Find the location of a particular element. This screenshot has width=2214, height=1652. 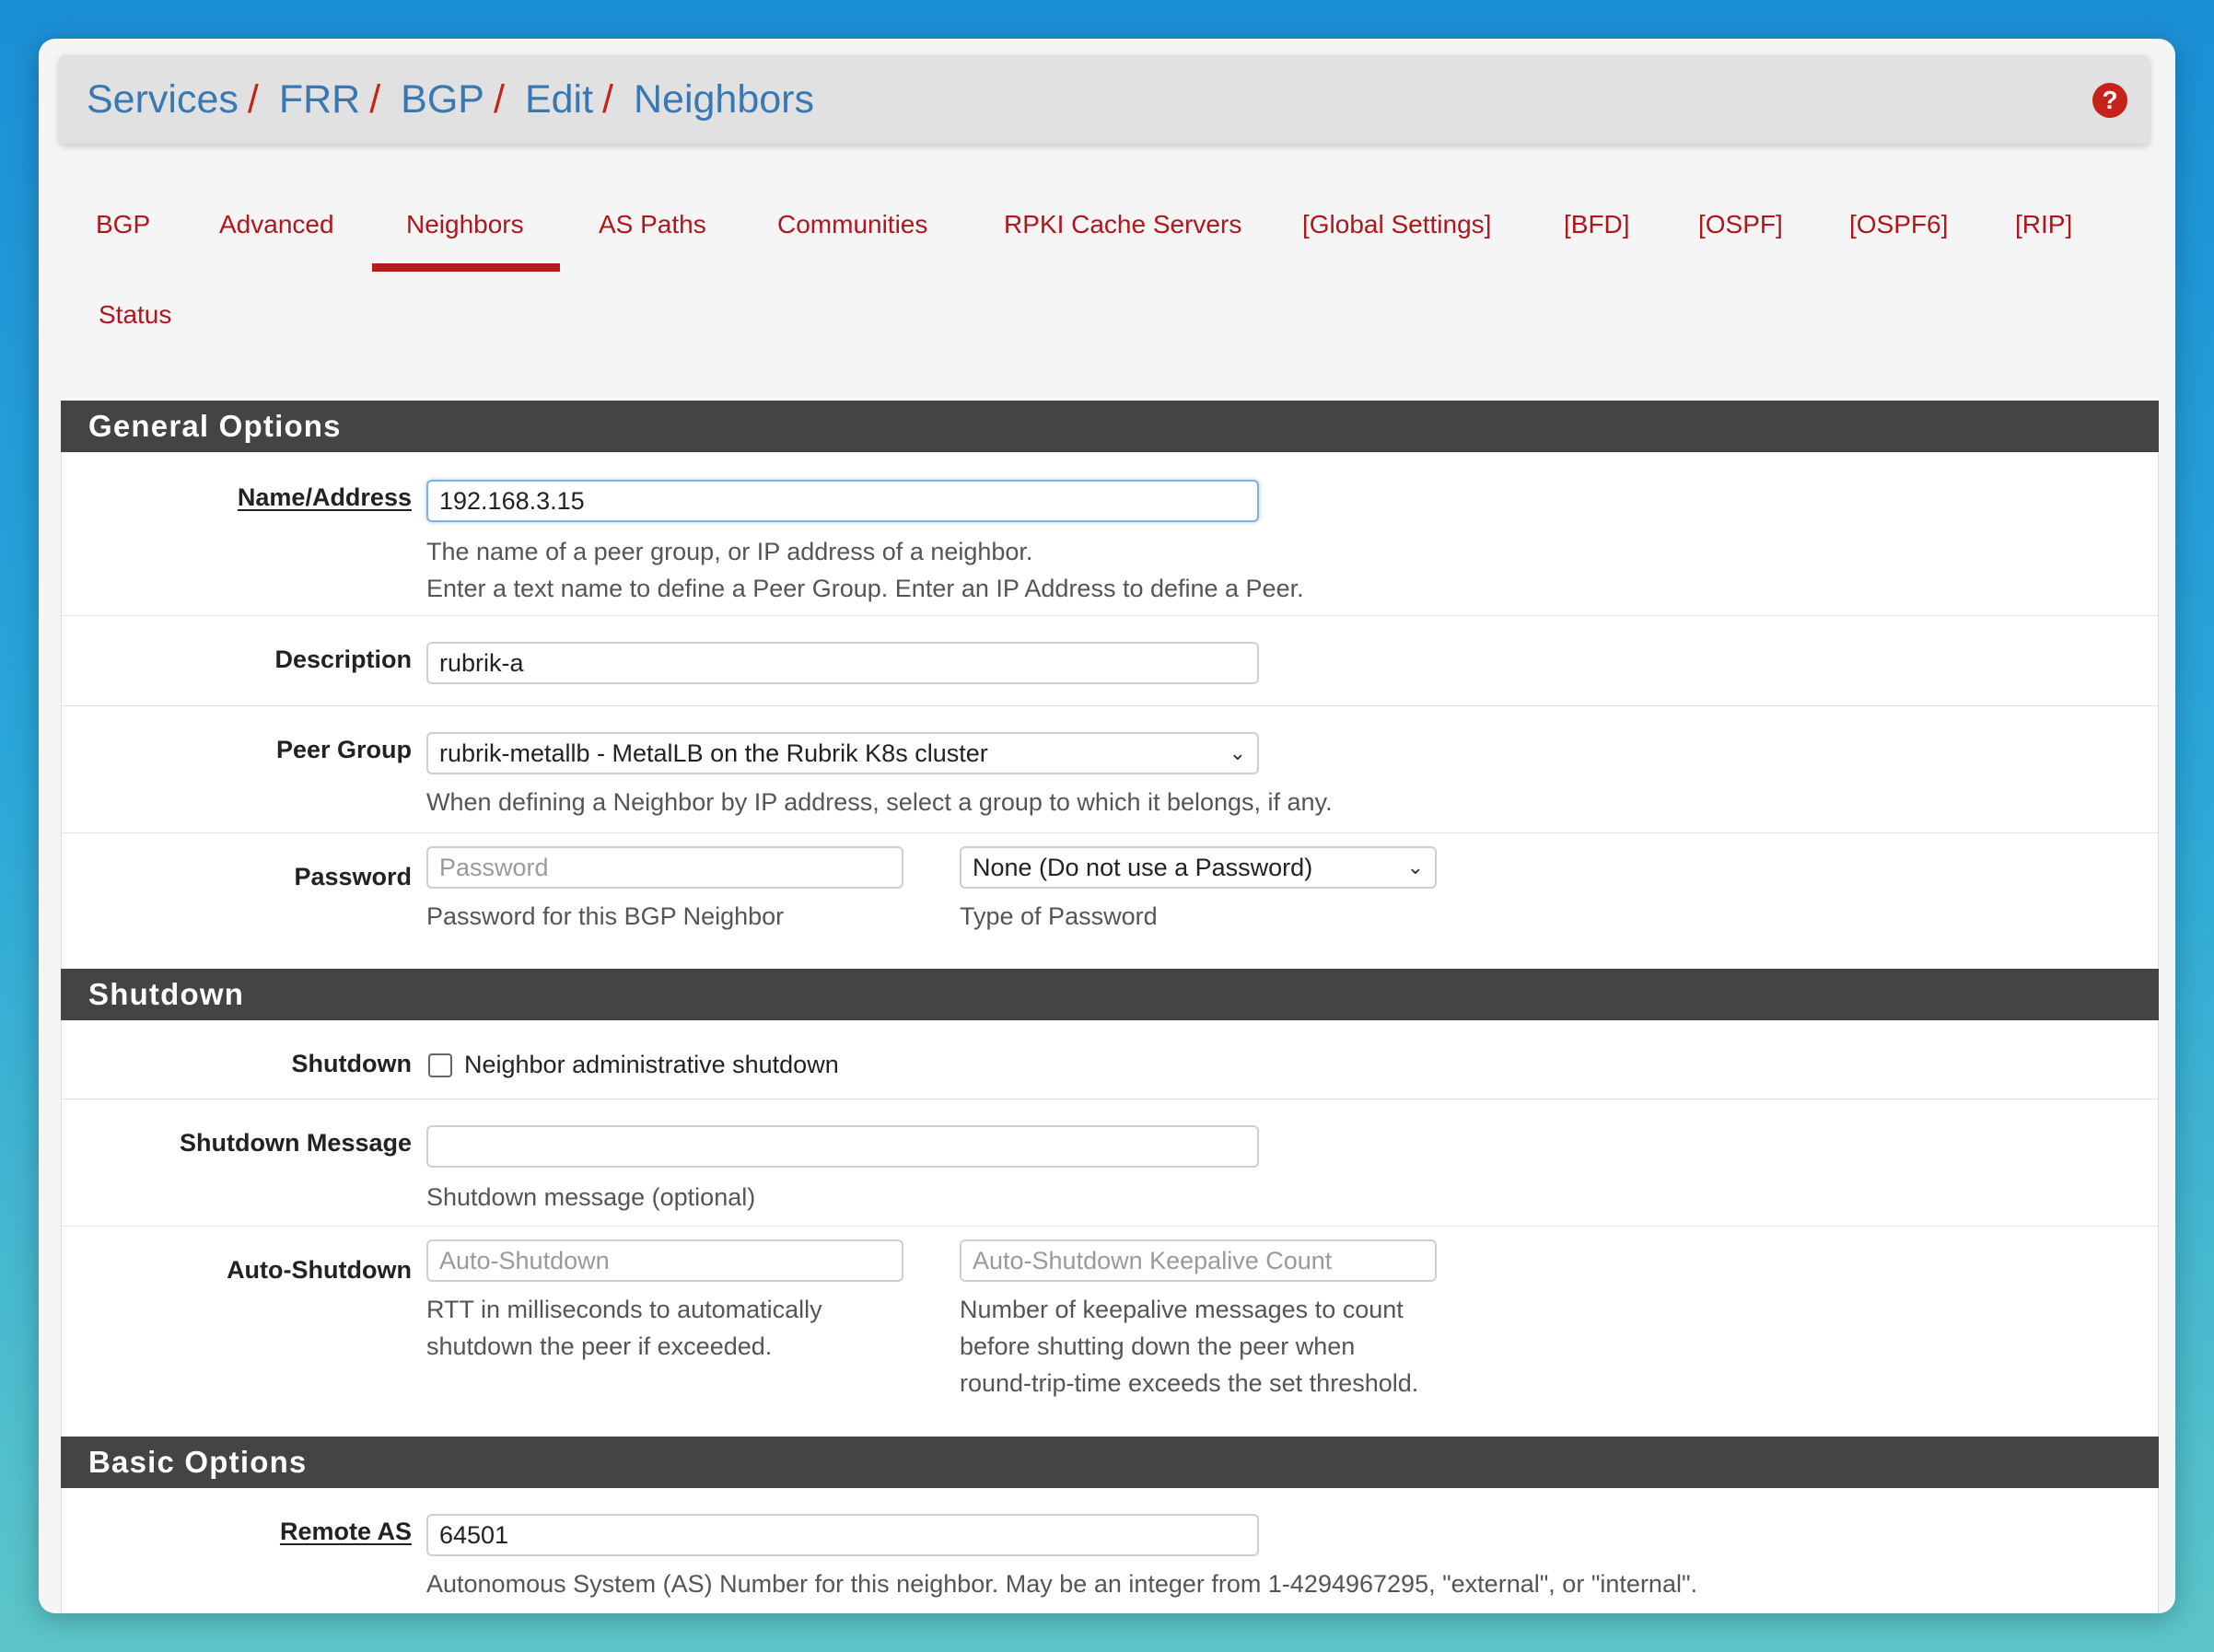

shutdown-checkbox is located at coordinates (440, 1065).